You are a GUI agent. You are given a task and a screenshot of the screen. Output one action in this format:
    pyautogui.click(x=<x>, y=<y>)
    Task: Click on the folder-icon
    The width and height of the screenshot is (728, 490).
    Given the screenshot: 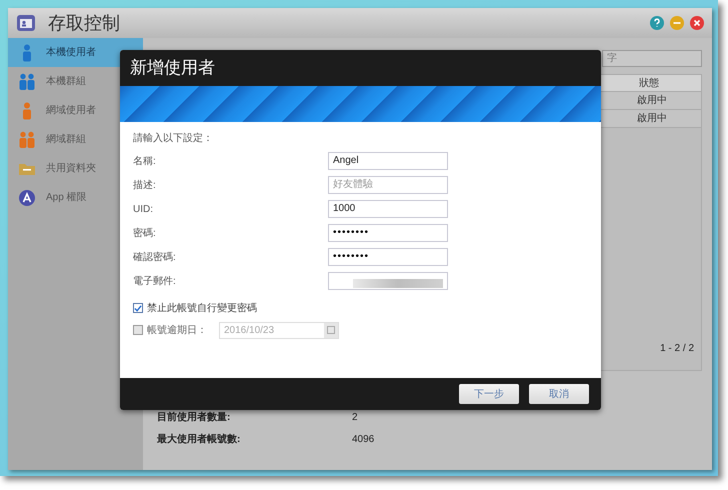 What is the action you would take?
    pyautogui.click(x=27, y=169)
    